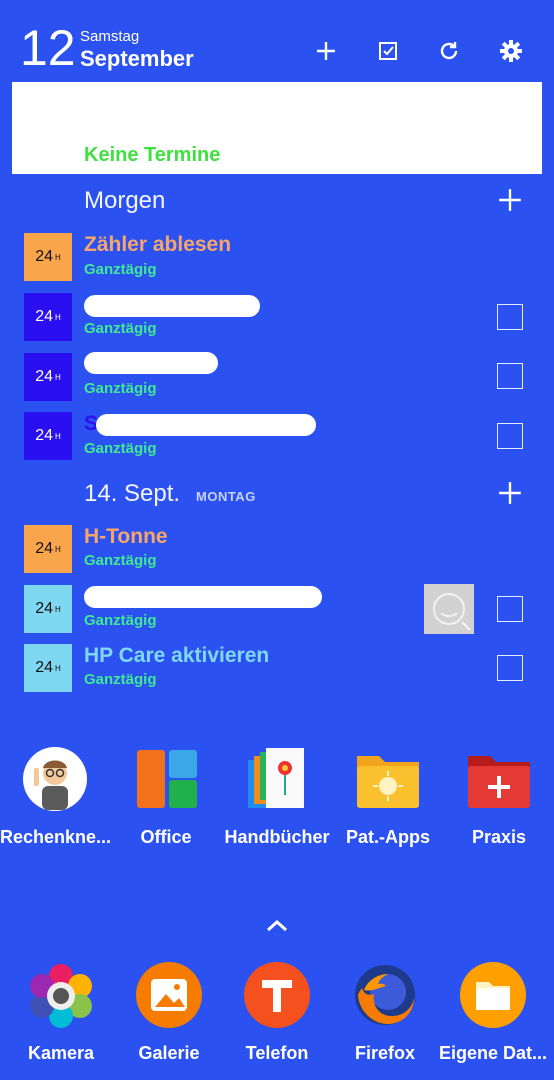 The height and width of the screenshot is (1080, 554). Describe the element at coordinates (48, 48) in the screenshot. I see `date-day-number: 12` at that location.